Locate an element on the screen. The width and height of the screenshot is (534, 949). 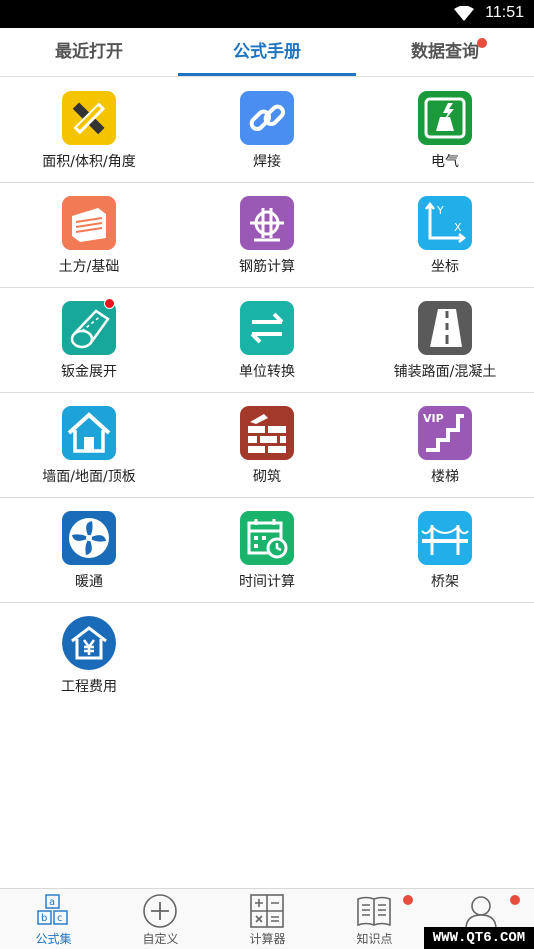
category-engineering-cost: 工程费用 is located at coordinates (89, 655).